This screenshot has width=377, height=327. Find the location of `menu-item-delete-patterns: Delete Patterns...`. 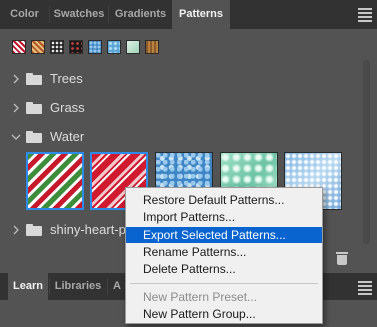

menu-item-delete-patterns: Delete Patterns... is located at coordinates (224, 269).